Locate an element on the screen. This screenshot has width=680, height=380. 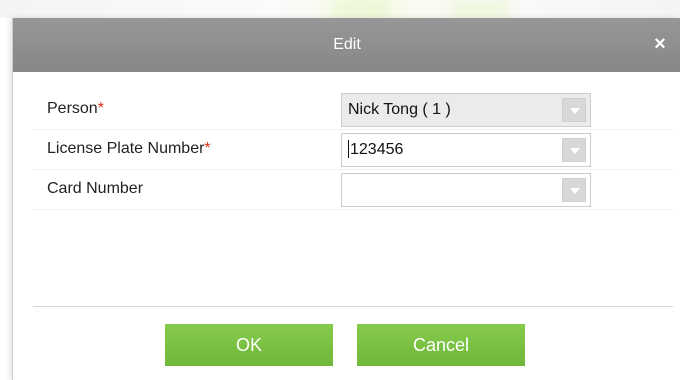
license-plate-label: License Plate Number* is located at coordinates (129, 148).